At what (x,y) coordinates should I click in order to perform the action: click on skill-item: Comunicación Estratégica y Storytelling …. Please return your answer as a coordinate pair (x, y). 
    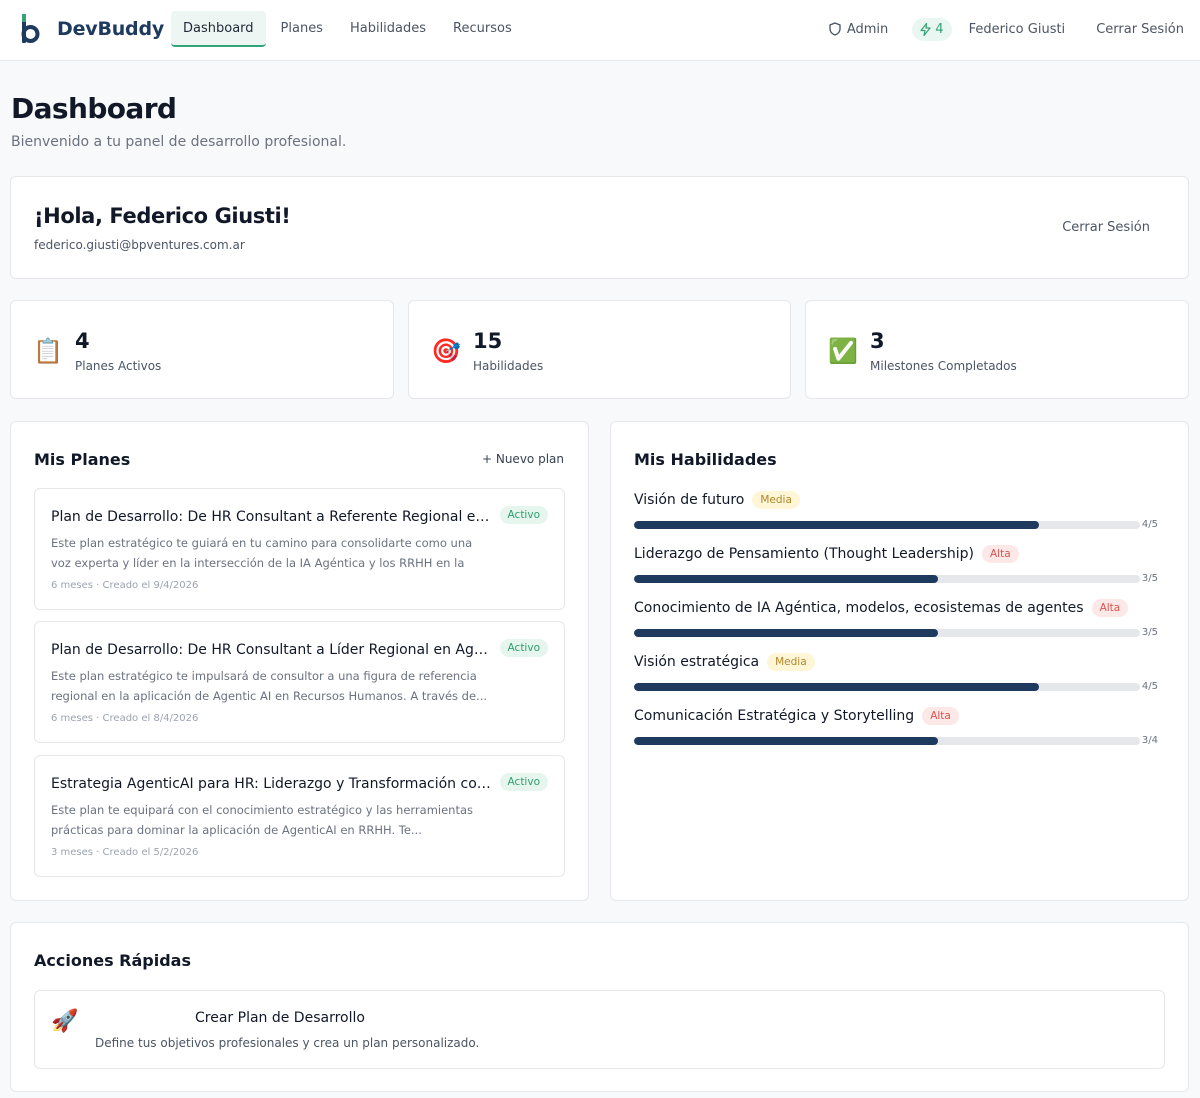
    Looking at the image, I should click on (896, 730).